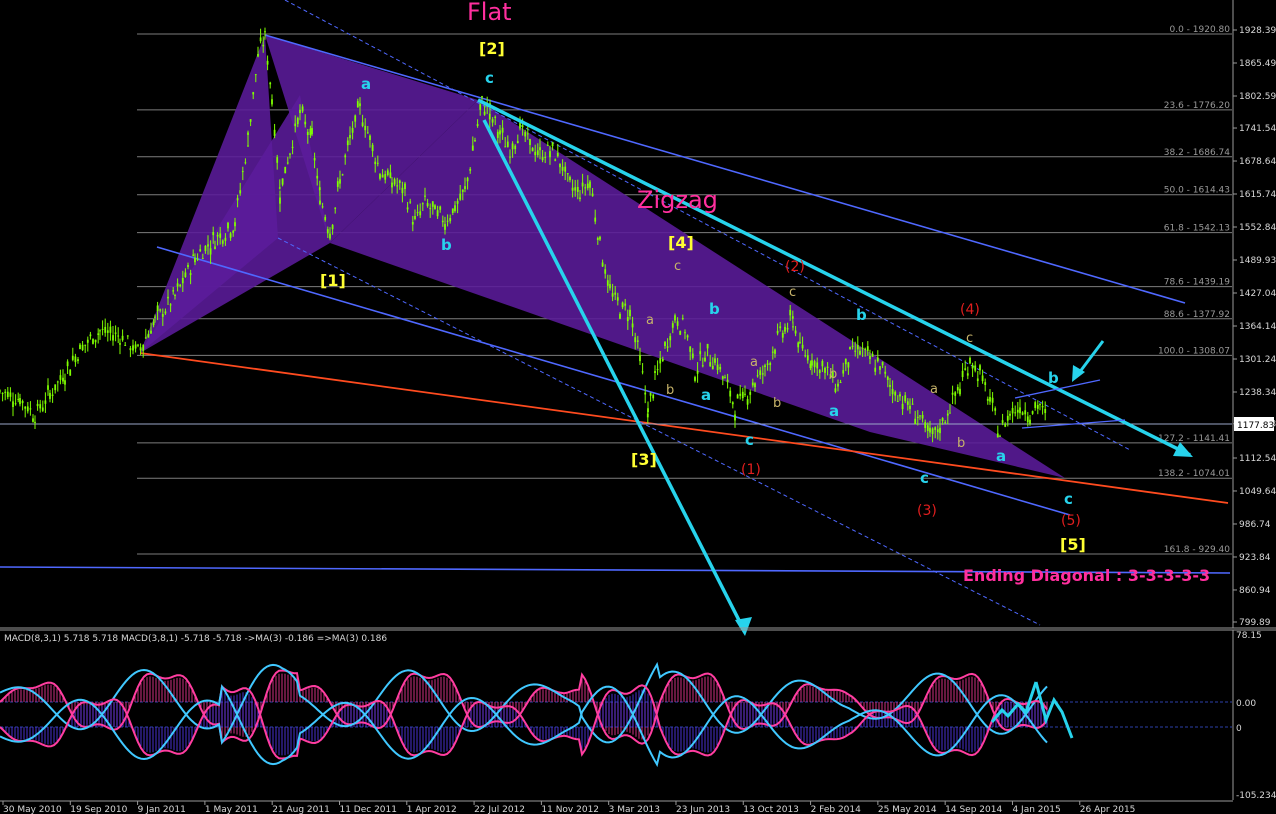 This screenshot has height=814, width=1276. I want to click on subwave-b-2: b, so click(777, 403).